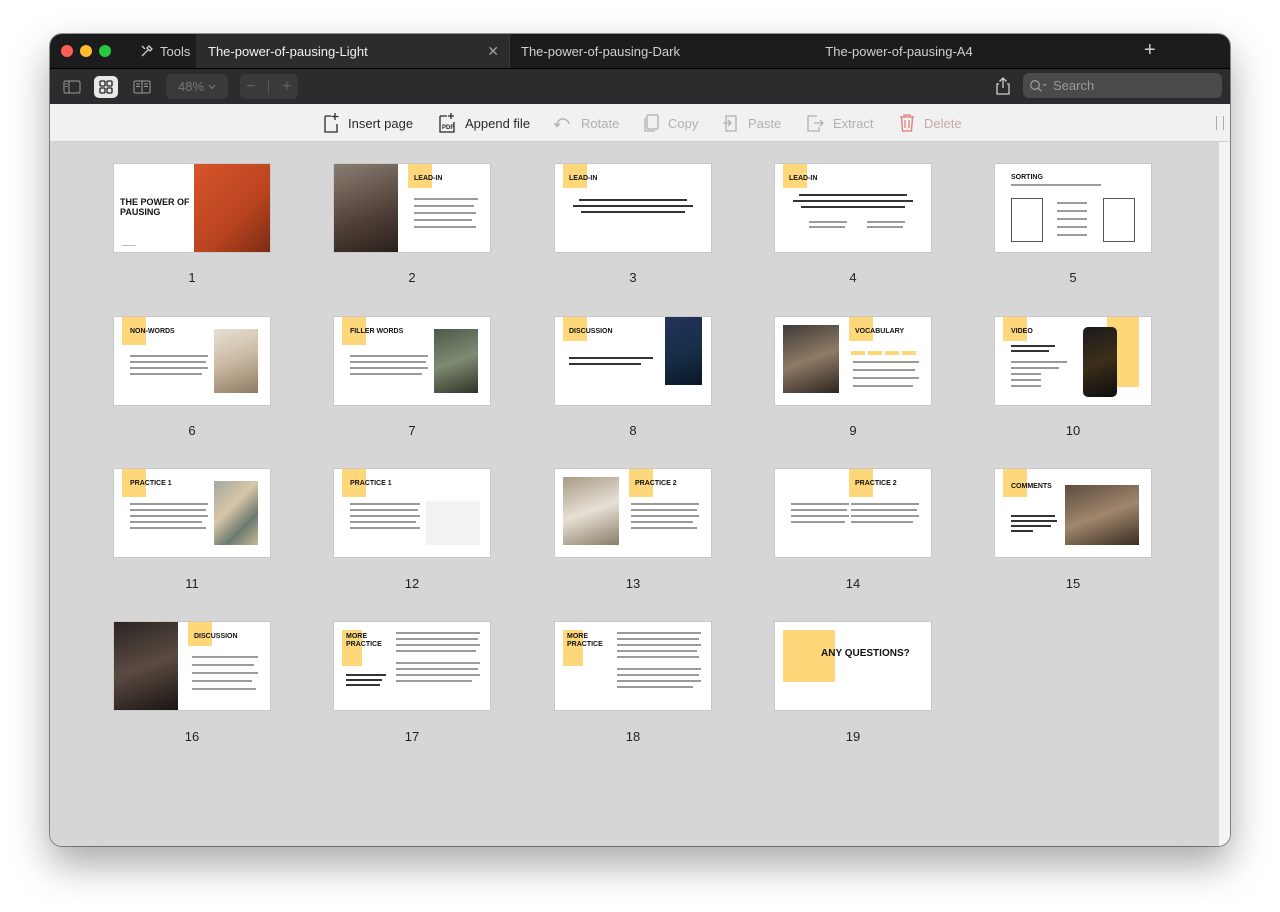 This screenshot has height=912, width=1280. What do you see at coordinates (236, 513) in the screenshot?
I see `banknotes-photo` at bounding box center [236, 513].